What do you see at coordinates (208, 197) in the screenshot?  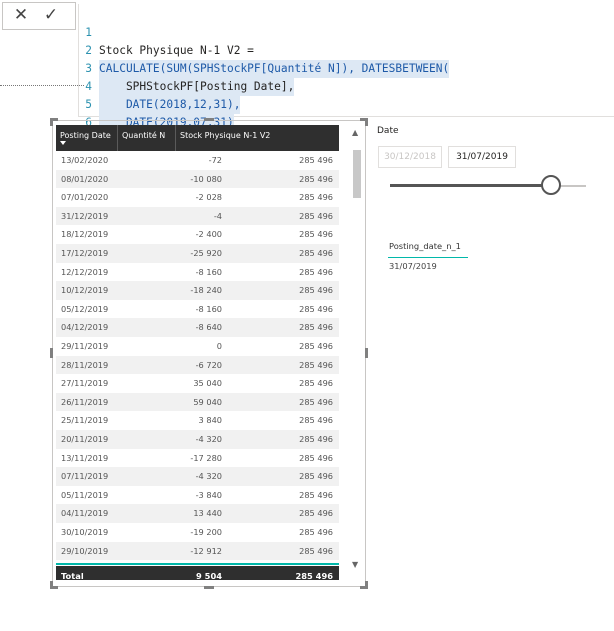 I see `cell-quantite: -2 028` at bounding box center [208, 197].